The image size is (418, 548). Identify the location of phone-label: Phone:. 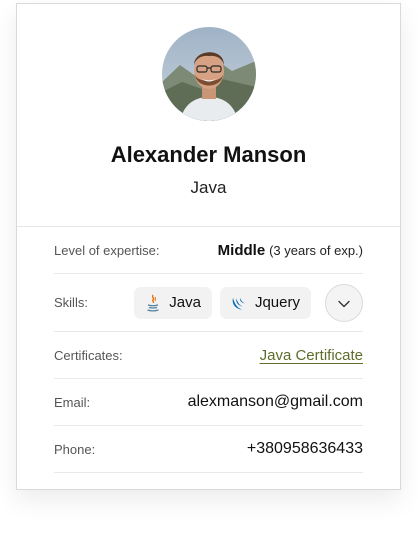
(75, 449).